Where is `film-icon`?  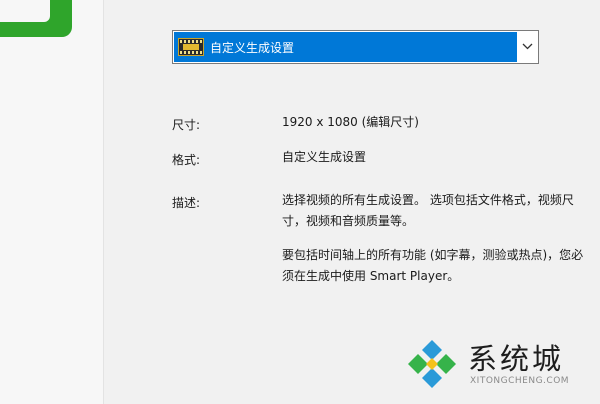
film-icon is located at coordinates (191, 47).